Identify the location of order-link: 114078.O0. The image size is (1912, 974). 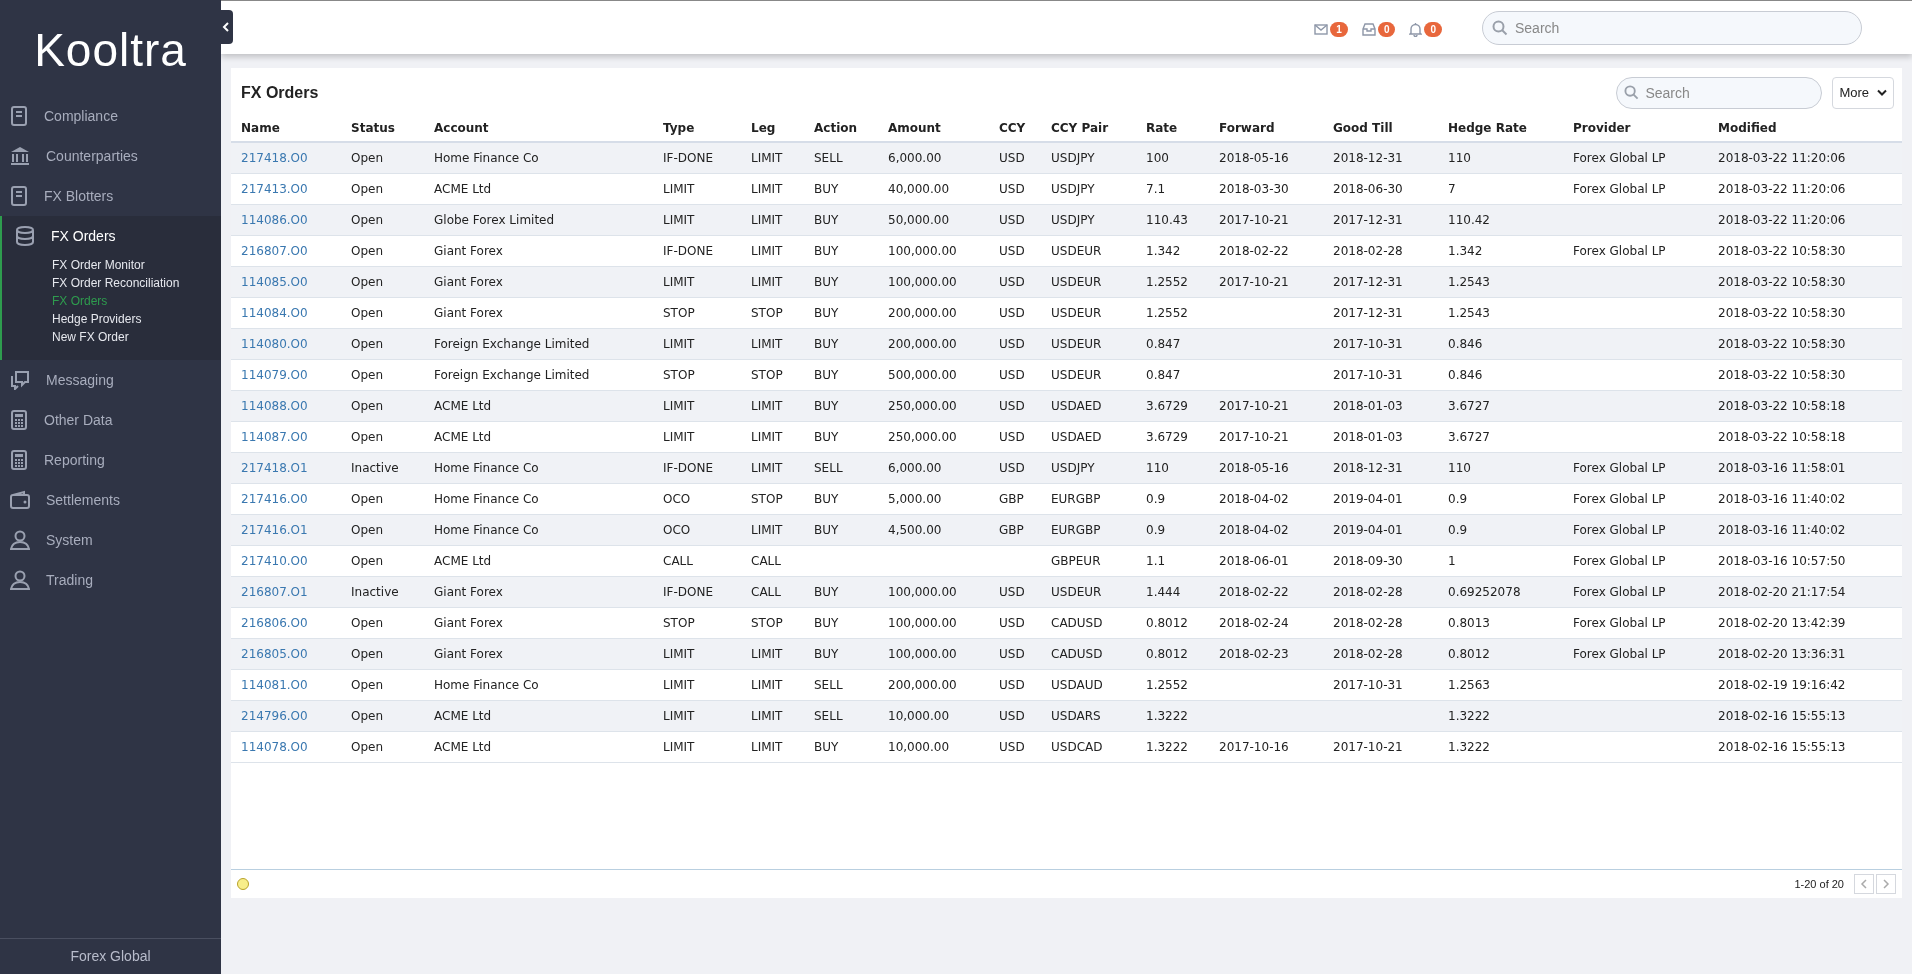
(274, 746).